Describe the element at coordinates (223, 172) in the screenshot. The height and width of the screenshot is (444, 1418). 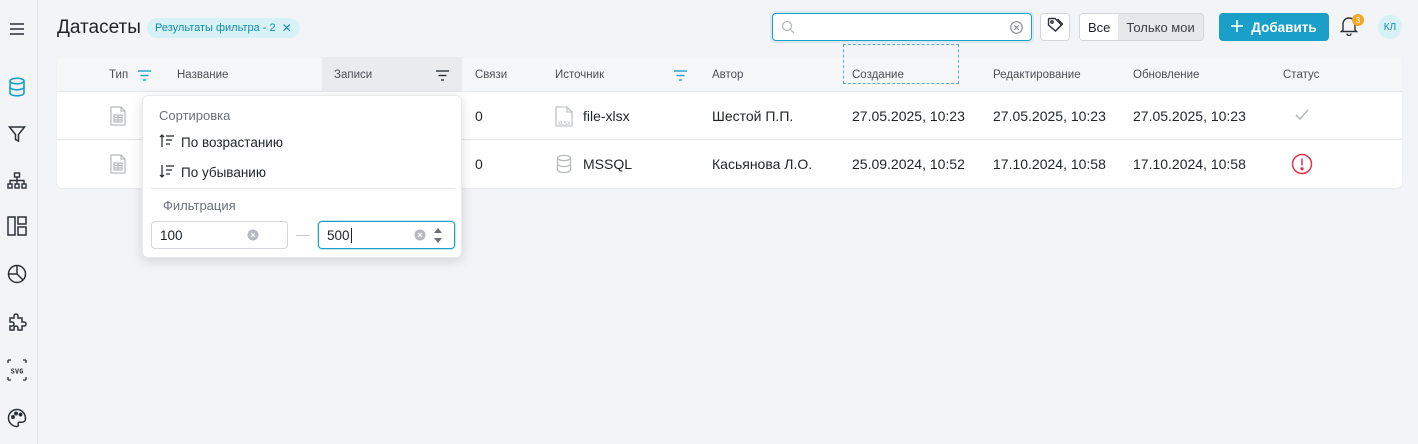
I see `sort-descending-label: По убыванию` at that location.